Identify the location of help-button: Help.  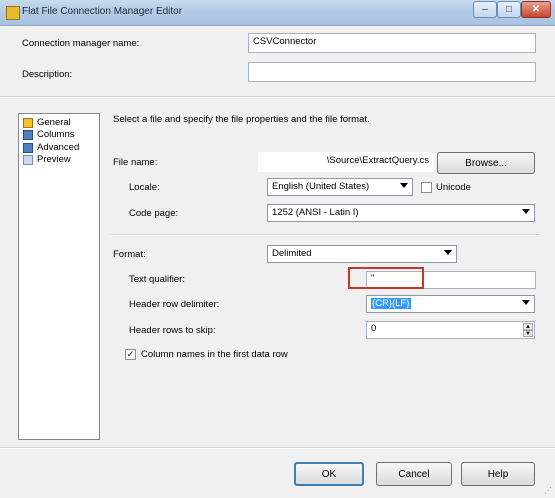
(498, 474).